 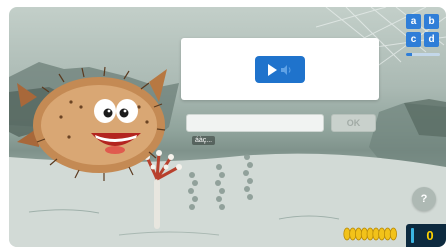 I want to click on coin-stack, so click(x=370, y=234).